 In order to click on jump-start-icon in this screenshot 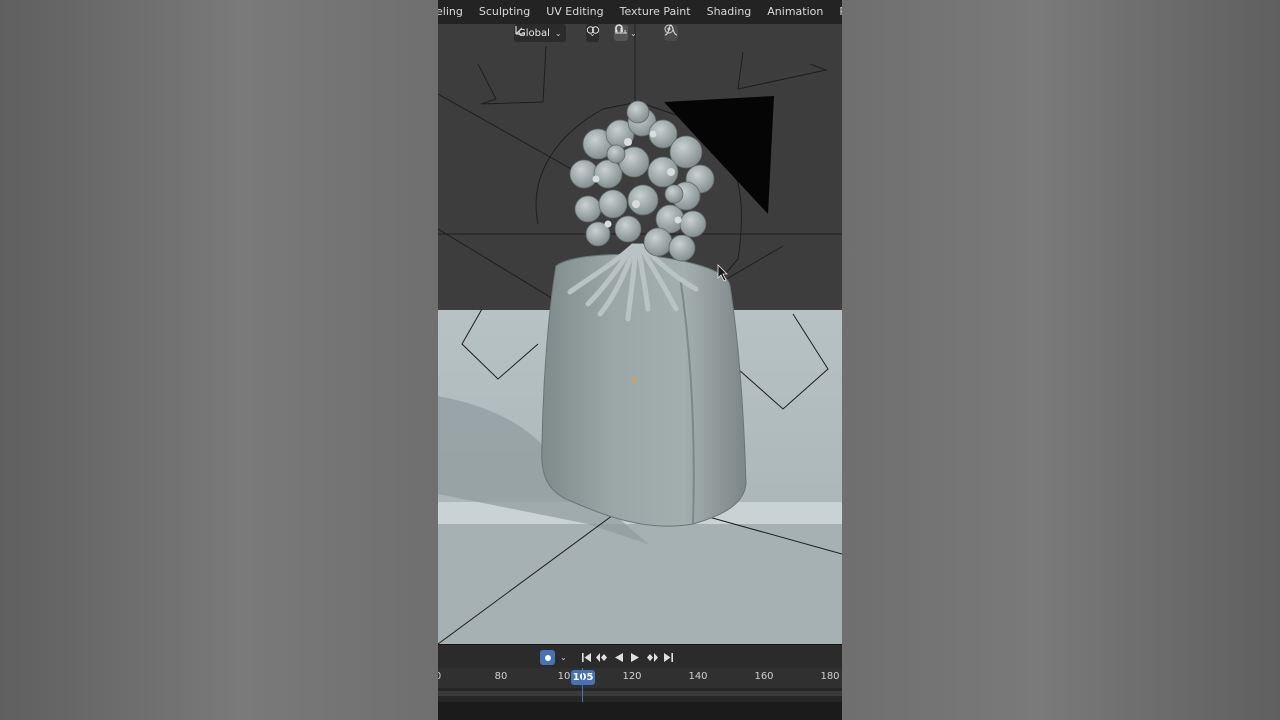, I will do `click(586, 657)`.